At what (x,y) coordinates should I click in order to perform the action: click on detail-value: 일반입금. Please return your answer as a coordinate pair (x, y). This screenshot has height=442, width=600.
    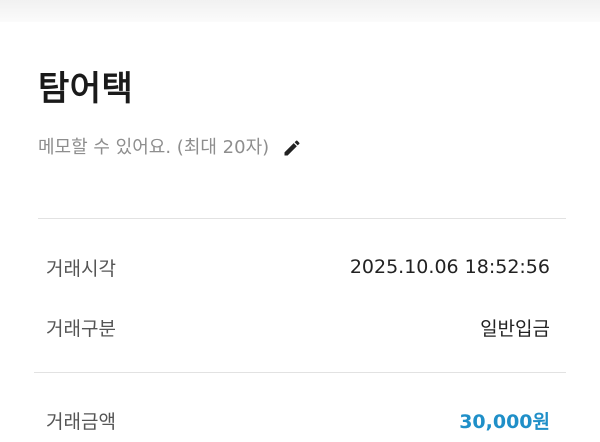
    Looking at the image, I should click on (515, 328).